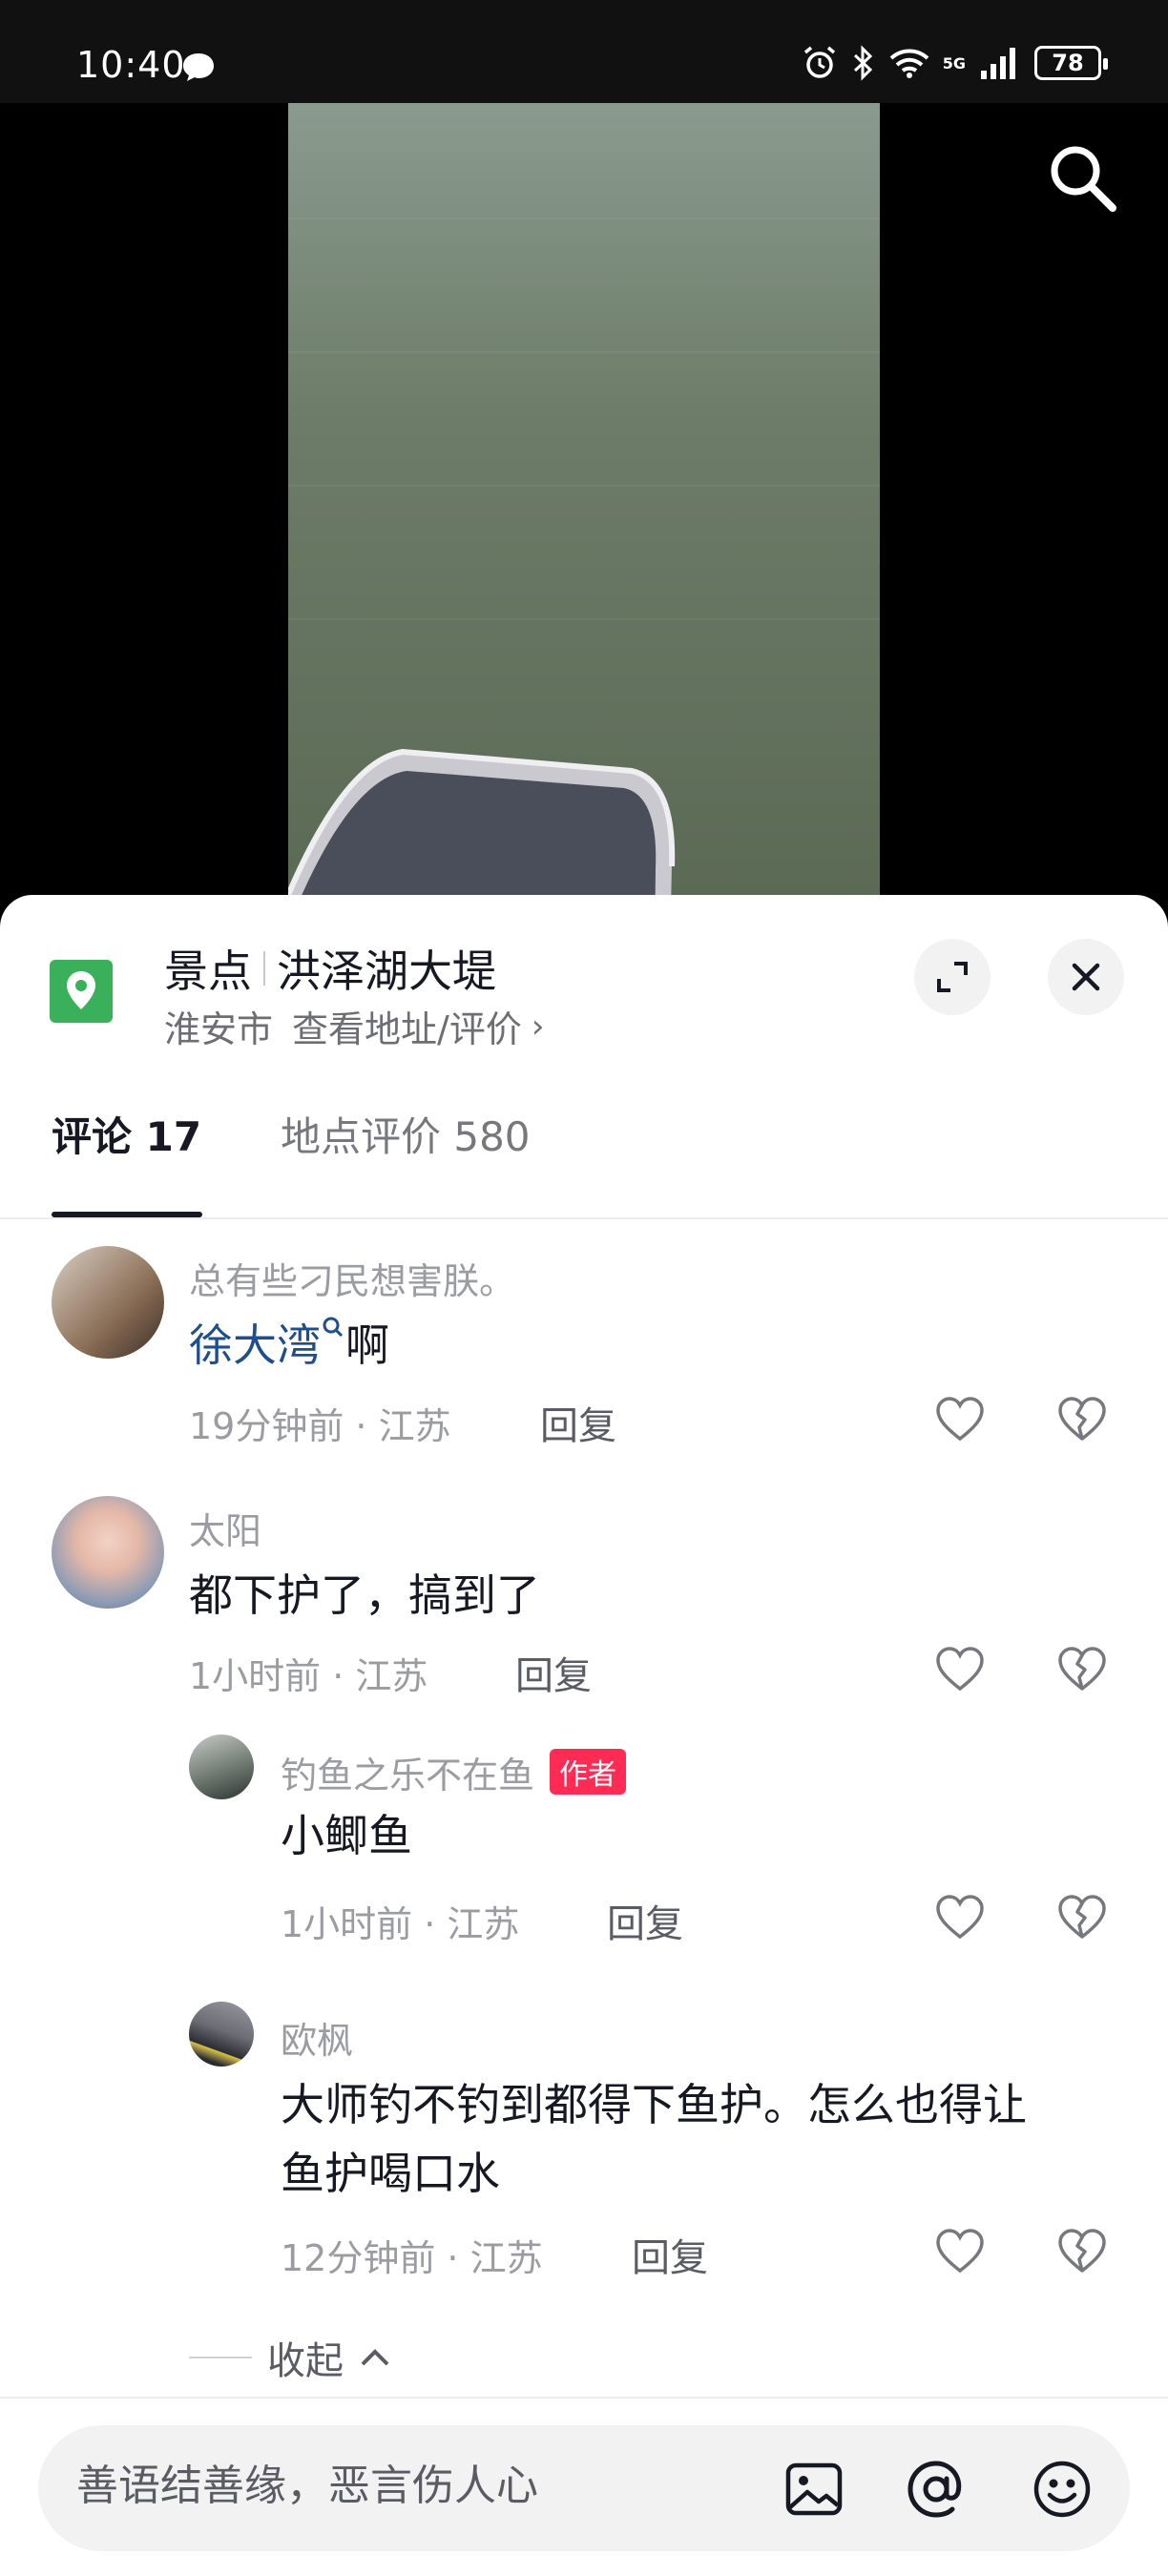 This screenshot has width=1168, height=2576. I want to click on chevron-right-icon: ›, so click(538, 1026).